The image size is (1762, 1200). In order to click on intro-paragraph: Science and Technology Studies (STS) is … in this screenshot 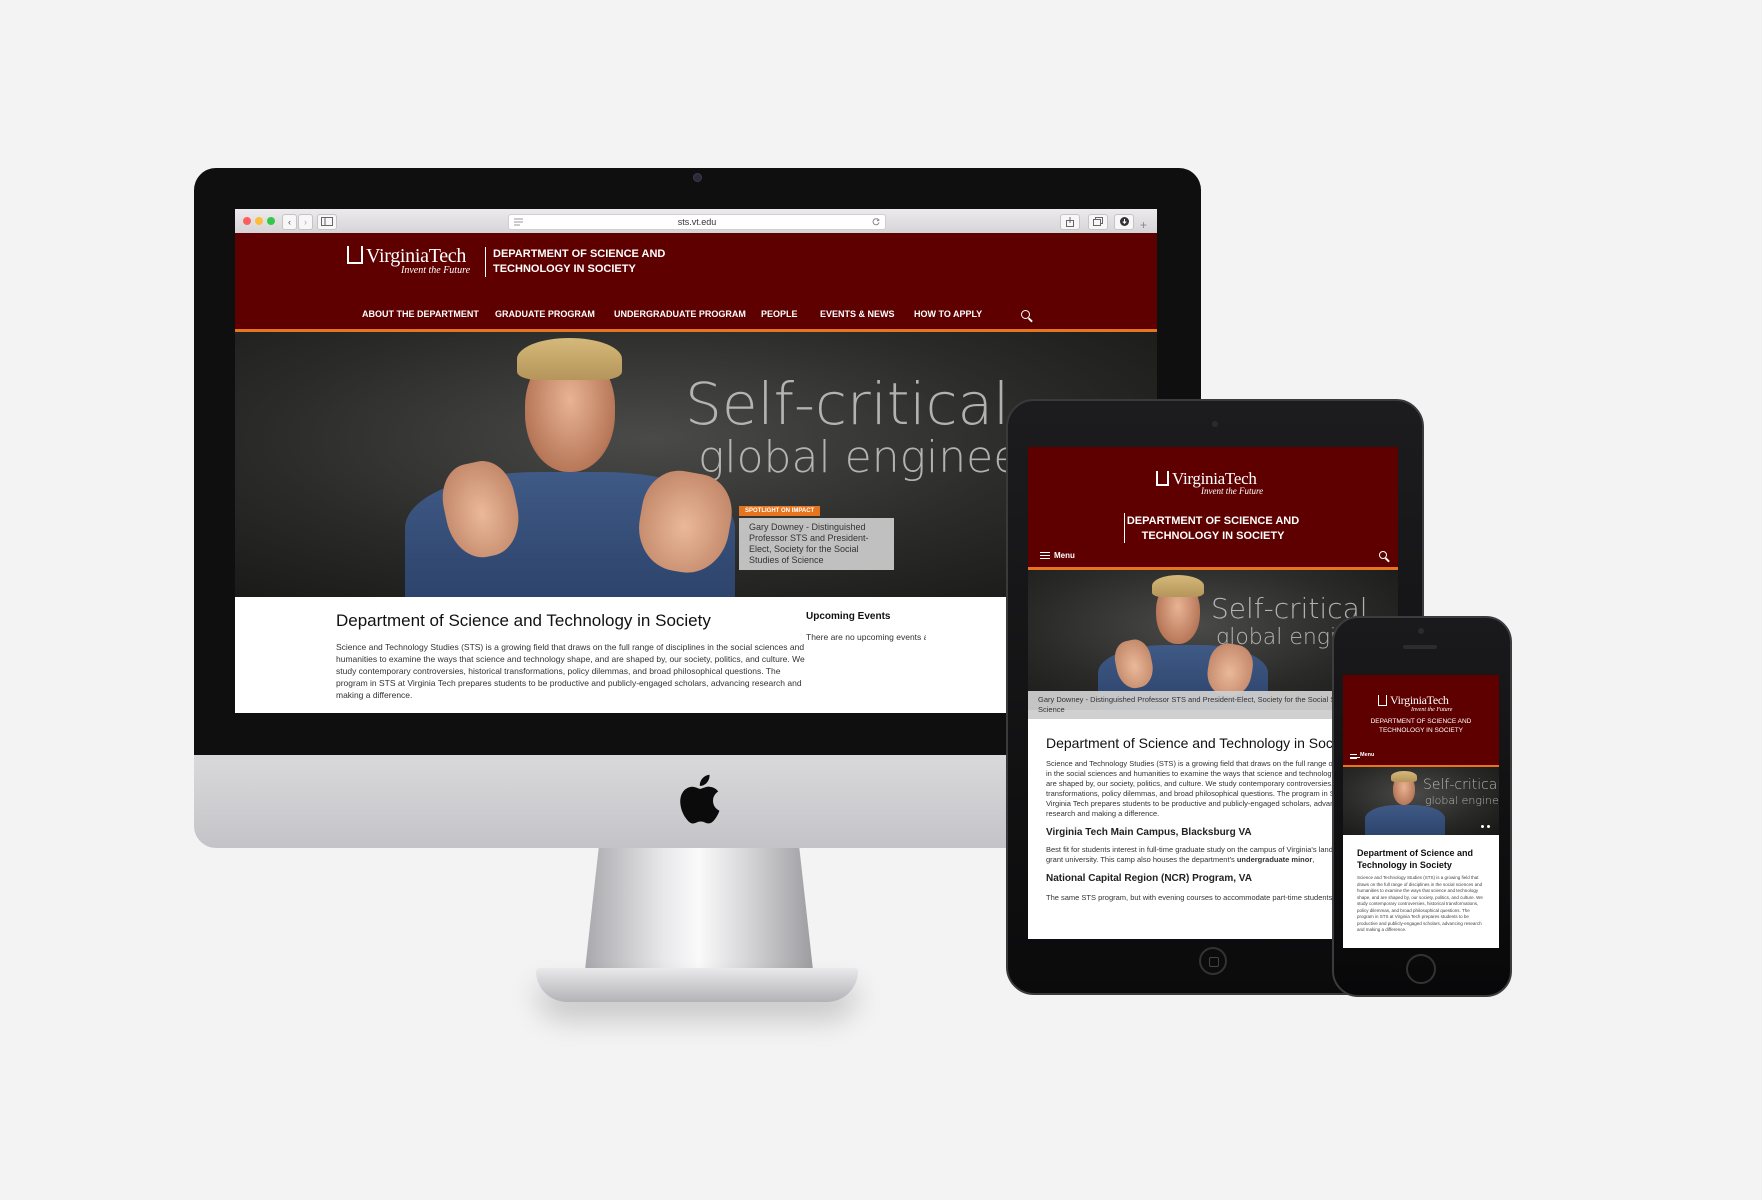, I will do `click(570, 671)`.